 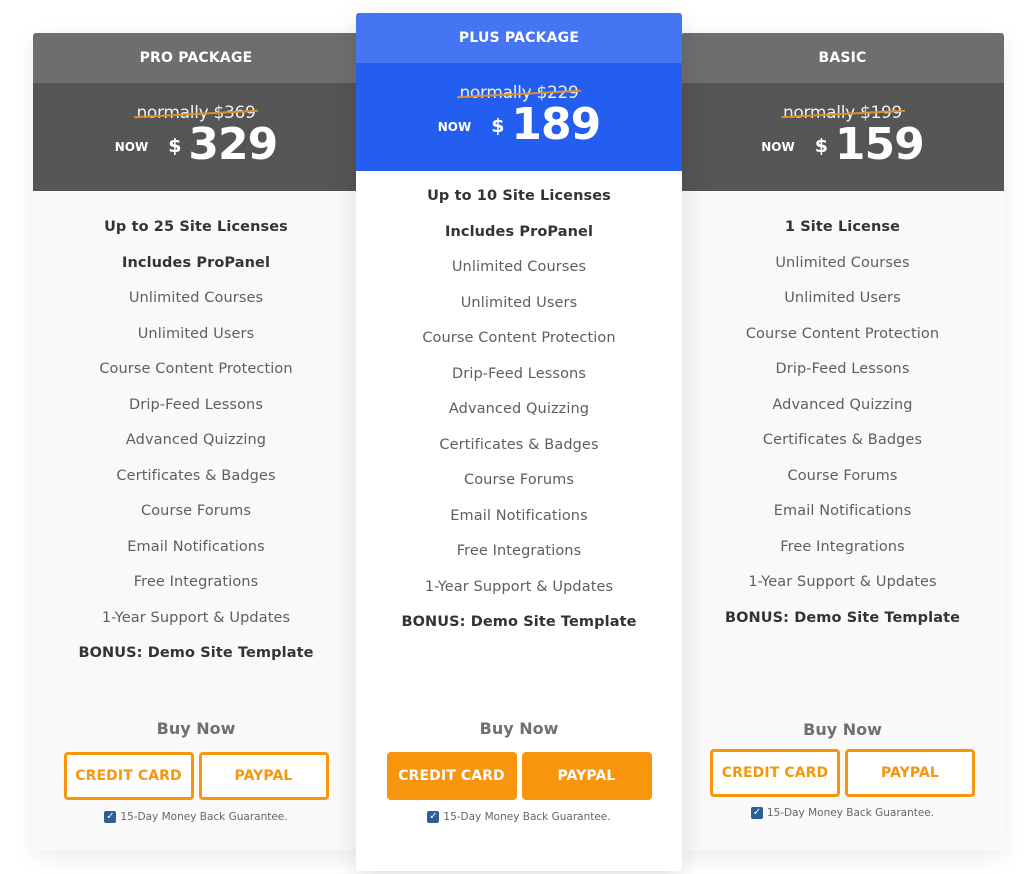 I want to click on price-block: normally $369 NOW $ 329, so click(x=196, y=137).